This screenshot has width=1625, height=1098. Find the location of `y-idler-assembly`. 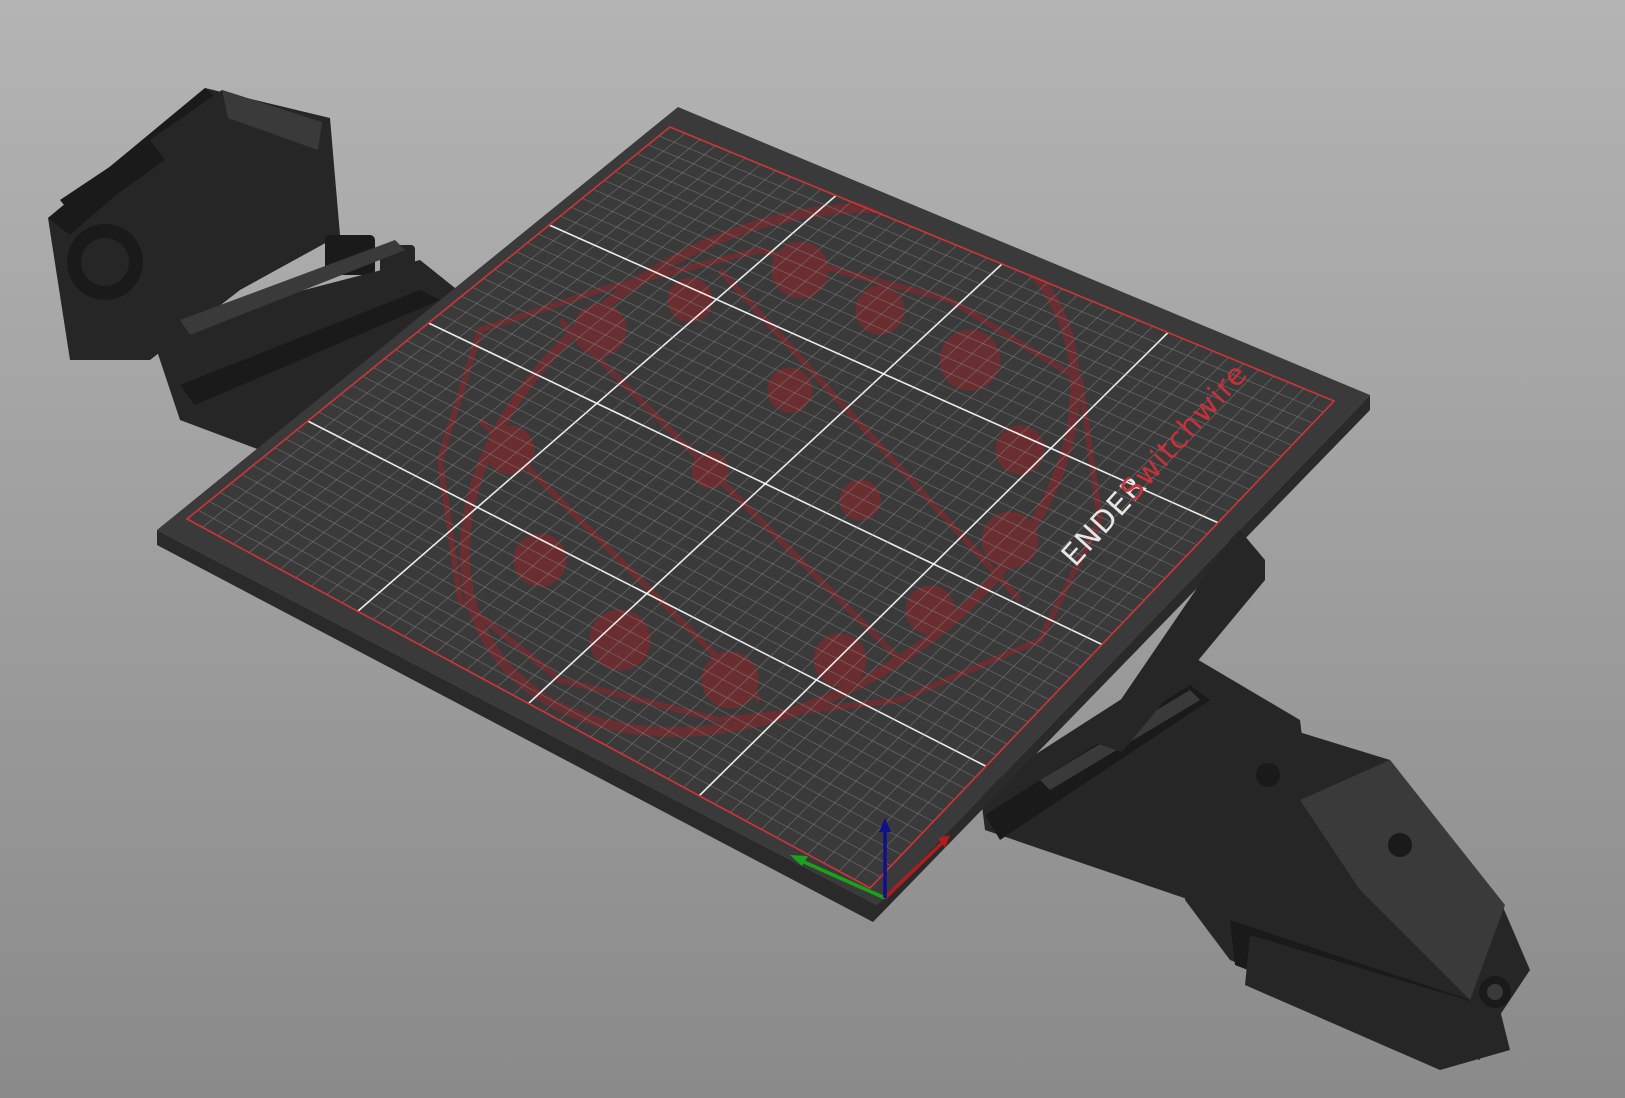

y-idler-assembly is located at coordinates (1357, 895).